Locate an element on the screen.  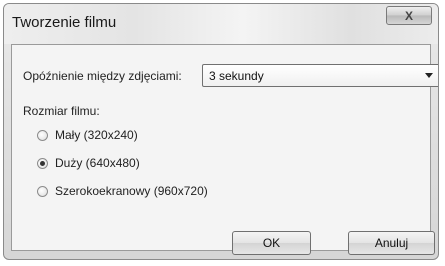
radio-label-small: Mały (320x240) is located at coordinates (96, 135).